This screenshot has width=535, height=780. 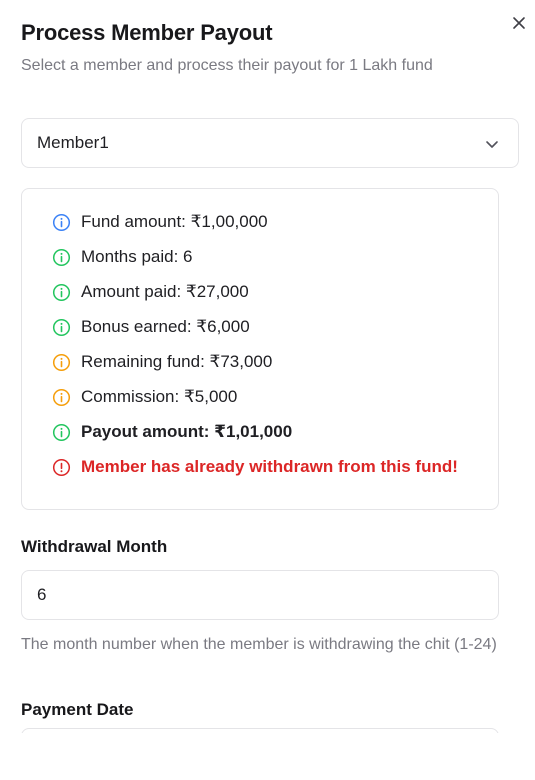 I want to click on info-row: Commission: ₹5,000, so click(x=144, y=397).